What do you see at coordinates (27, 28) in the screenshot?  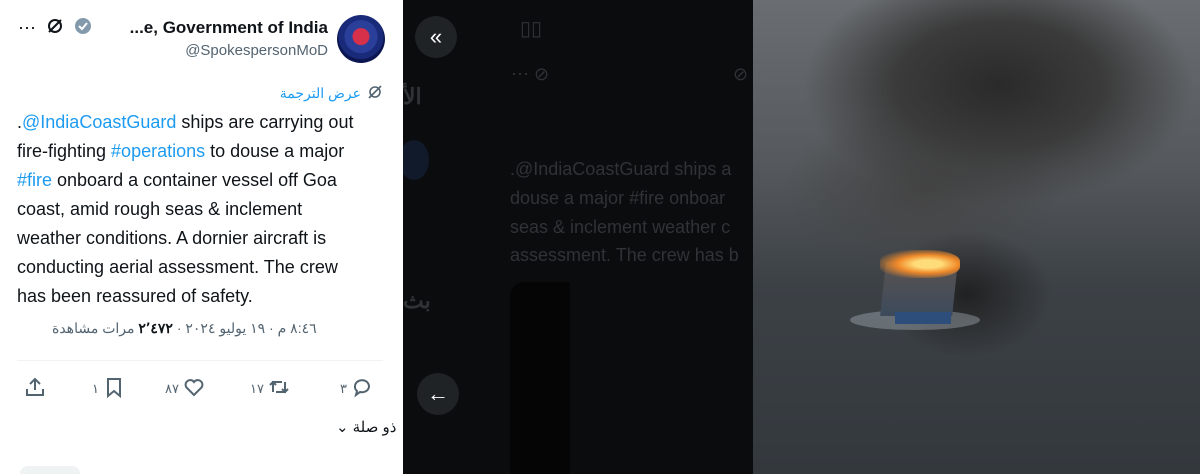 I see `more-icon: ⋯` at bounding box center [27, 28].